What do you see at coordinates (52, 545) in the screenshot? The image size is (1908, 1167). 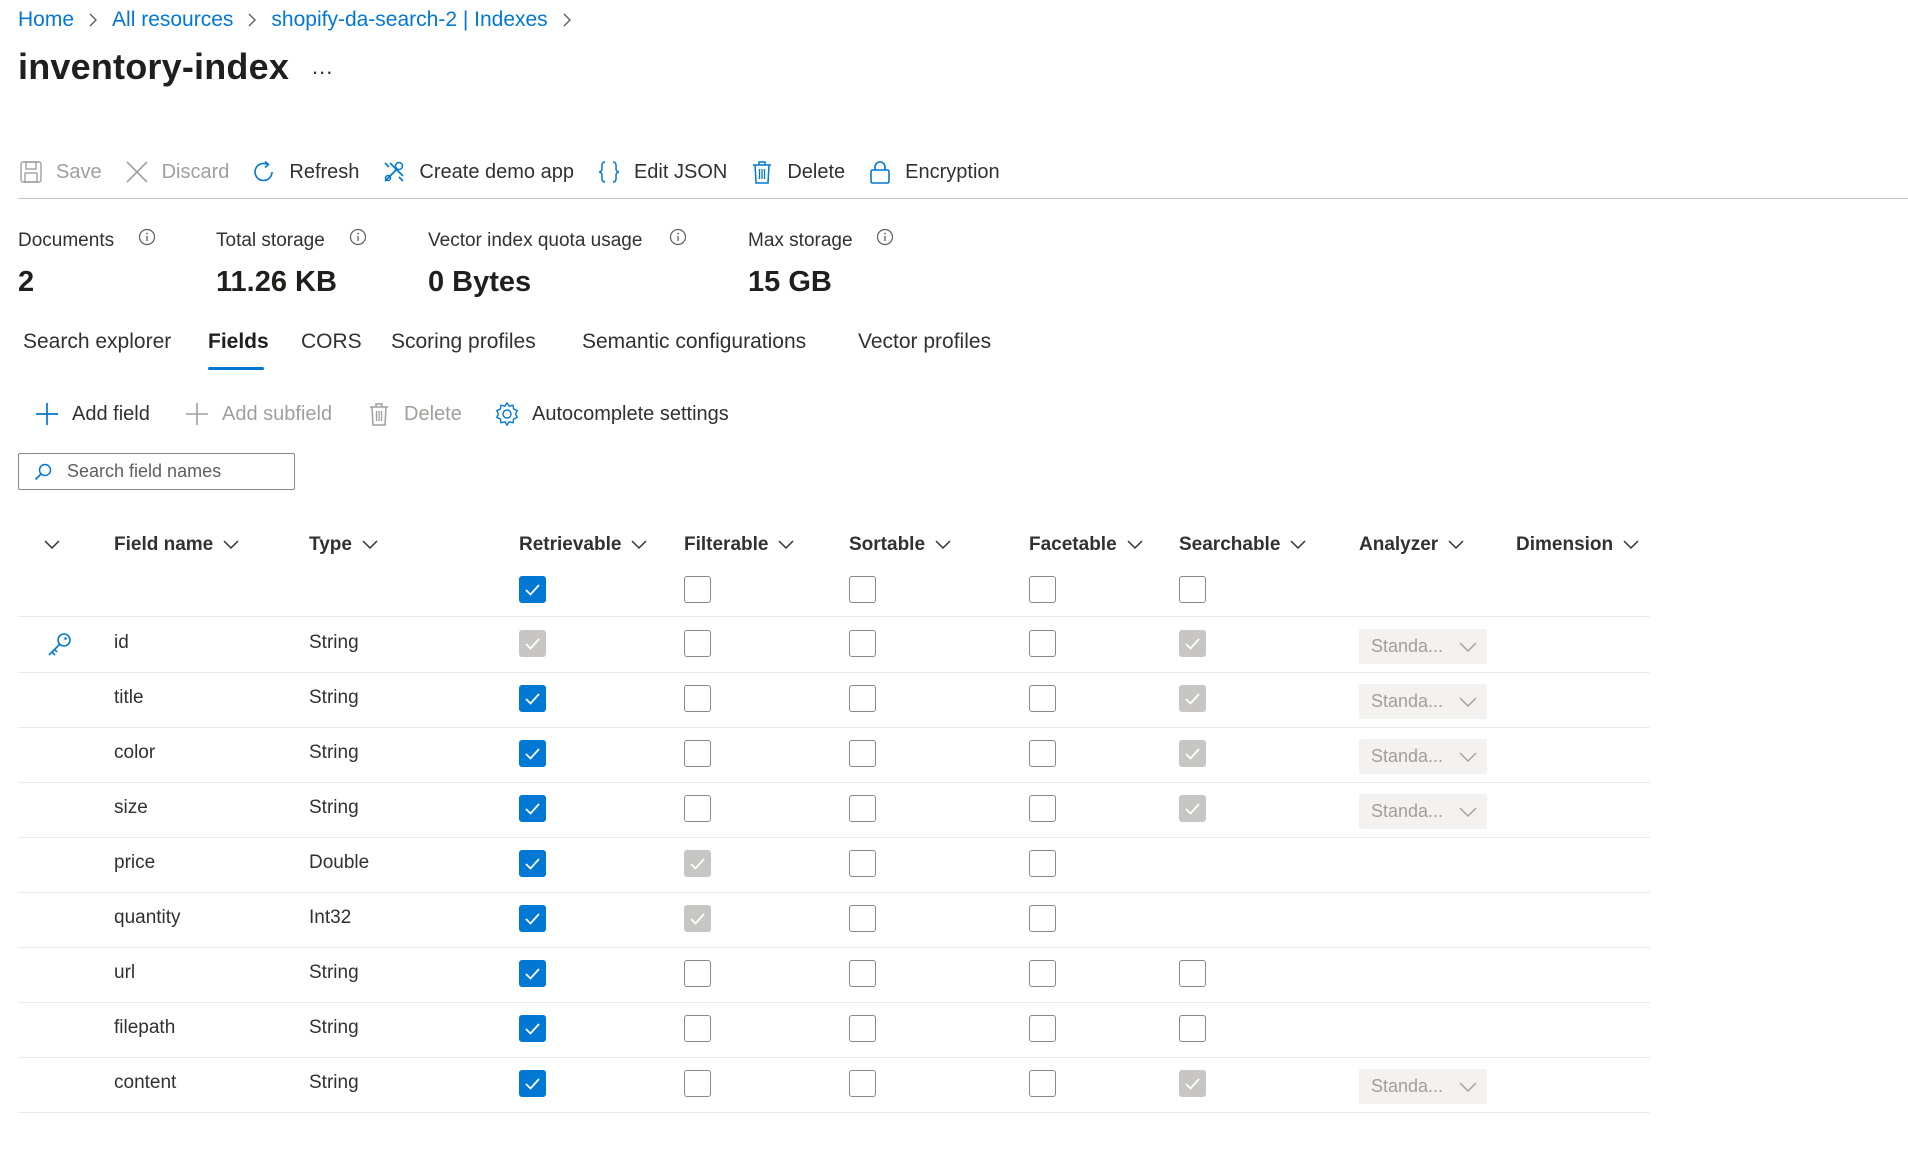 I see `expand-all-toggle` at bounding box center [52, 545].